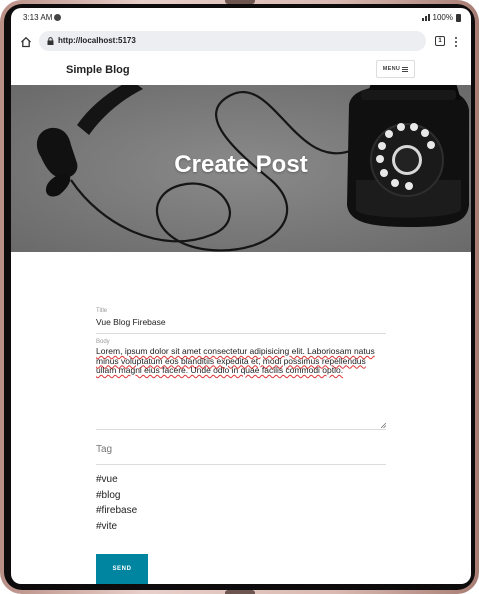 This screenshot has height=594, width=479. I want to click on tag-item: #vite, so click(107, 526).